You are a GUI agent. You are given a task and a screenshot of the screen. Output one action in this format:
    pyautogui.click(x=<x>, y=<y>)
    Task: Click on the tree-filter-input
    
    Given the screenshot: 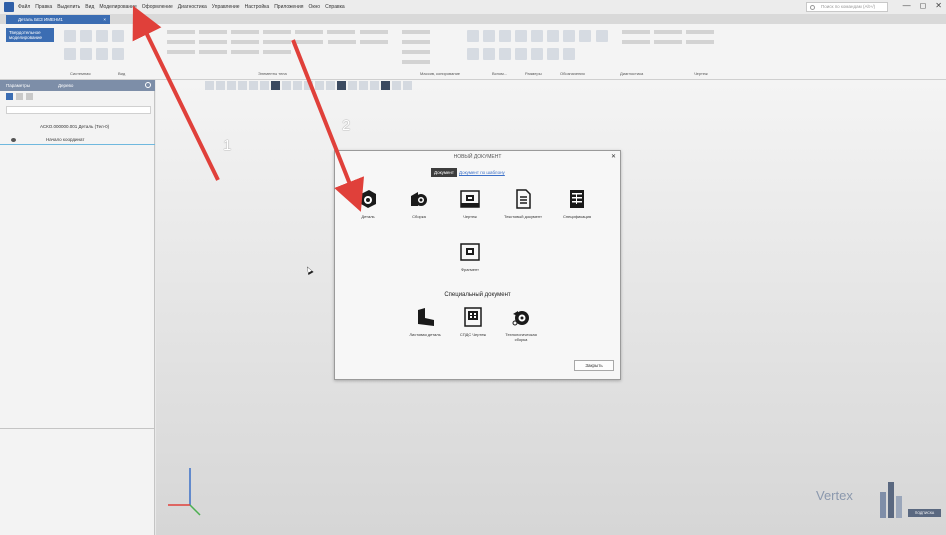 What is the action you would take?
    pyautogui.click(x=78, y=110)
    